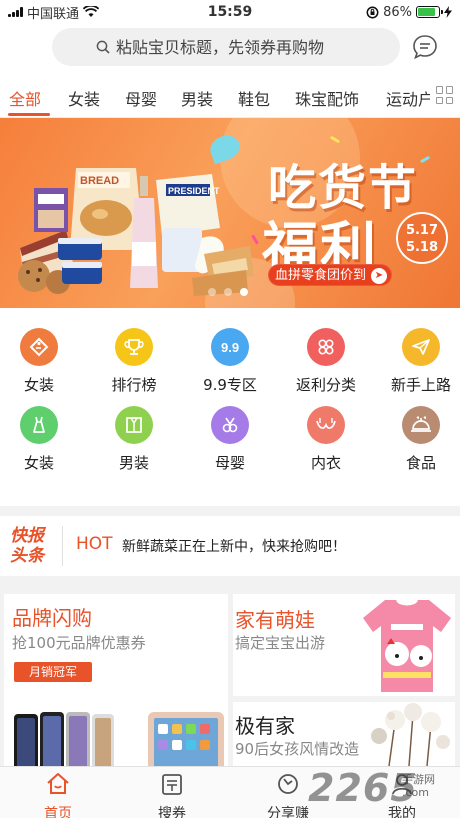  I want to click on entry-food: 食品, so click(420, 439).